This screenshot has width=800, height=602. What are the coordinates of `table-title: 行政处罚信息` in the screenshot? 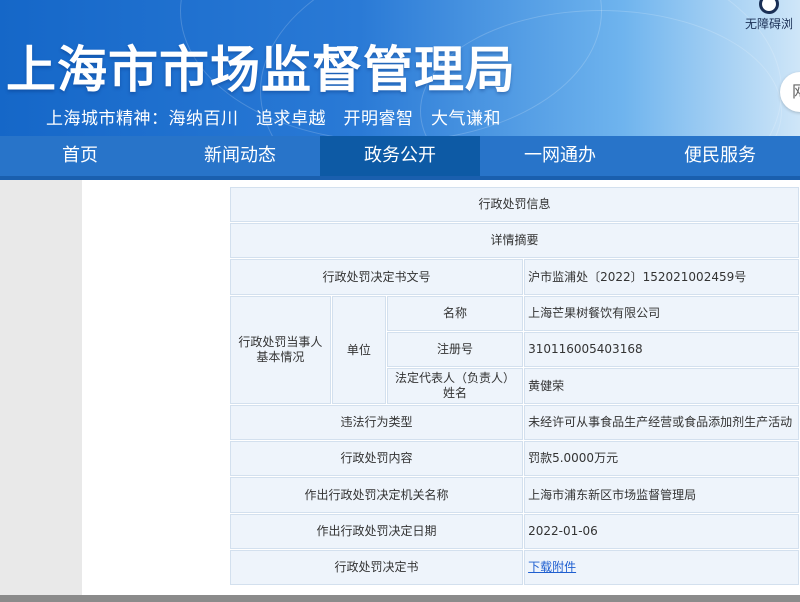 It's located at (514, 204).